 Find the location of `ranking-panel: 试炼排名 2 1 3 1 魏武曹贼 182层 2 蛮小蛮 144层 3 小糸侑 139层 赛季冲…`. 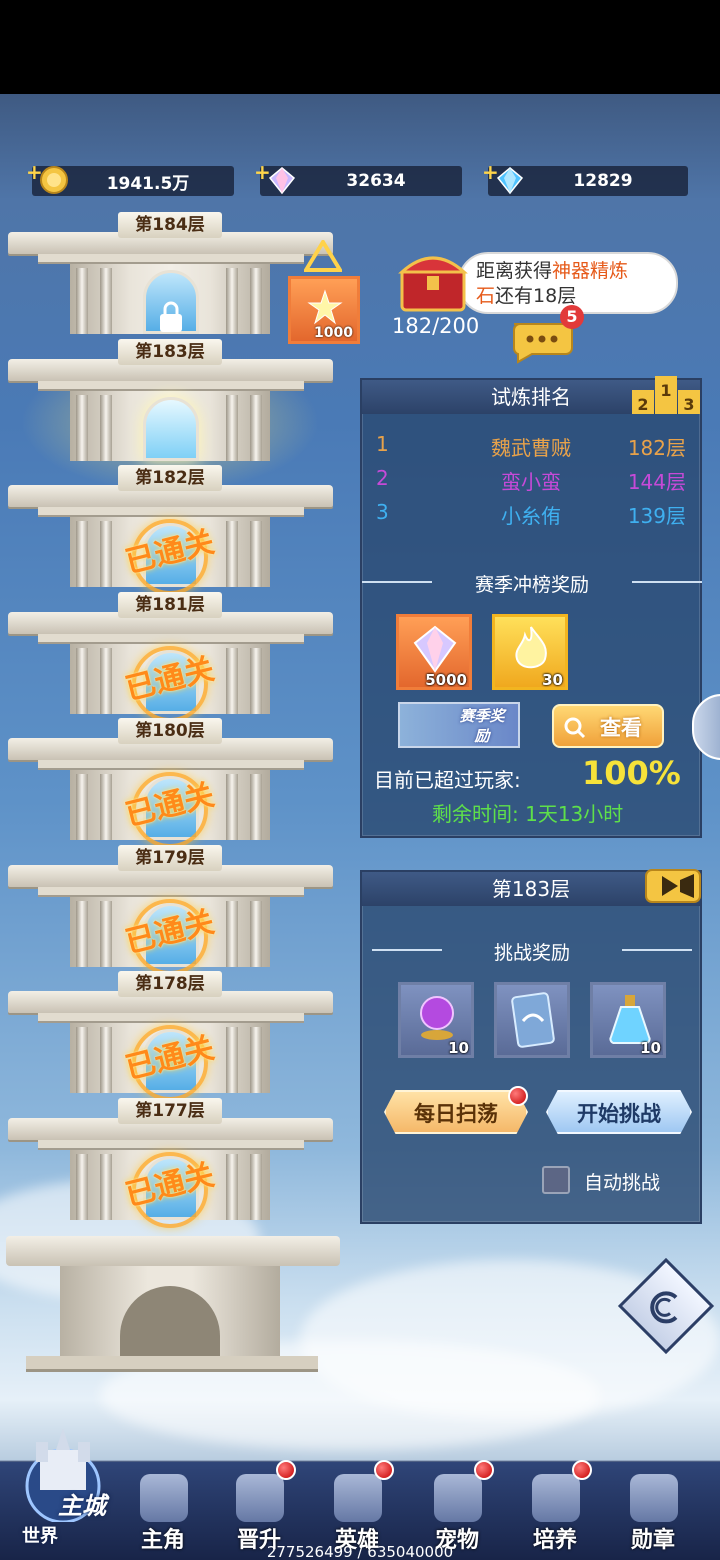

ranking-panel: 试炼排名 2 1 3 1 魏武曹贼 182层 2 蛮小蛮 144层 3 小糸侑 139层 赛季冲… is located at coordinates (531, 607).